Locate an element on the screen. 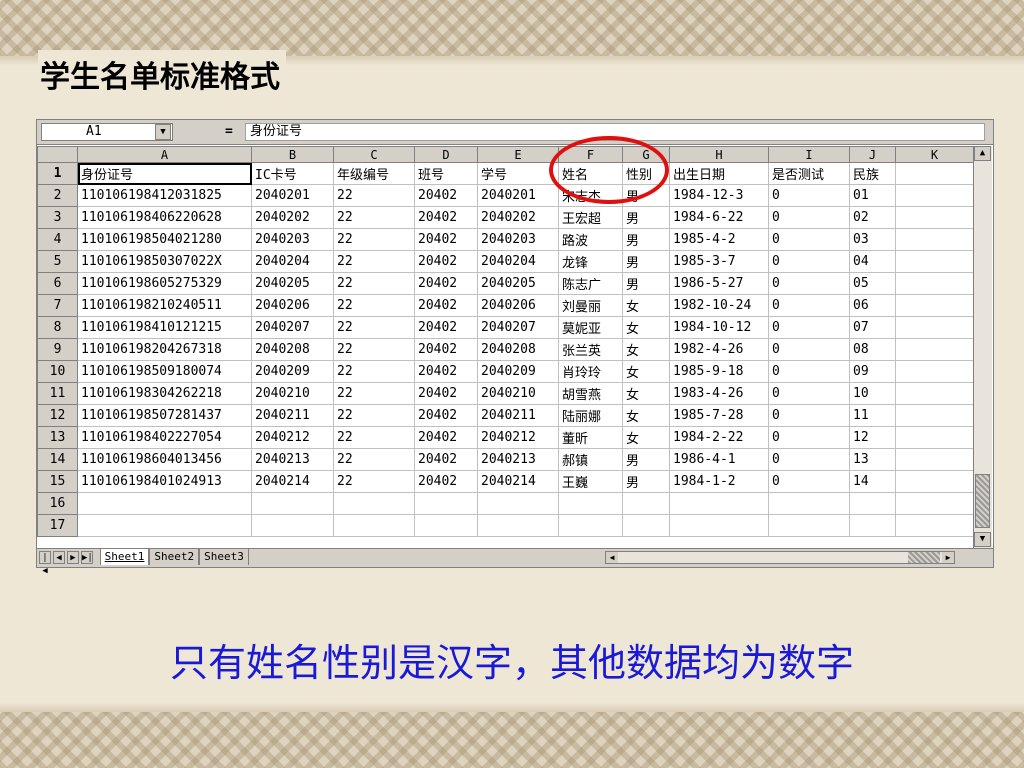 The image size is (1024, 768). cell-k11 is located at coordinates (934, 393).